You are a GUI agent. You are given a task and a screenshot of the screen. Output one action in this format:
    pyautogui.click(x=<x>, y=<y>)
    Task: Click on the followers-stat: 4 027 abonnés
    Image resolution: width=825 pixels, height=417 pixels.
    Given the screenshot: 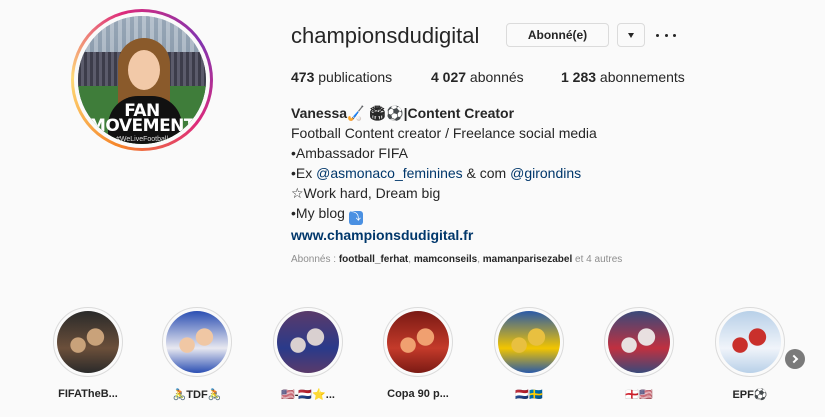 What is the action you would take?
    pyautogui.click(x=477, y=77)
    